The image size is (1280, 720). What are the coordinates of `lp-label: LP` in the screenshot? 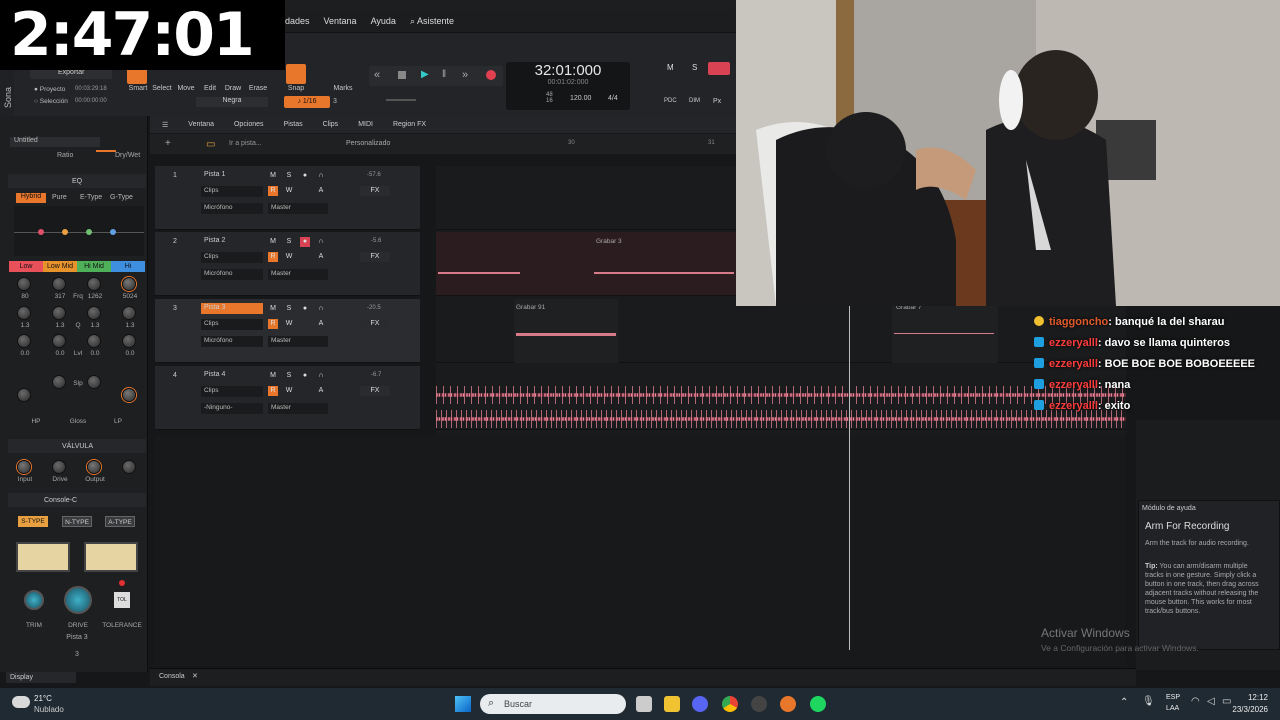 It's located at (118, 421).